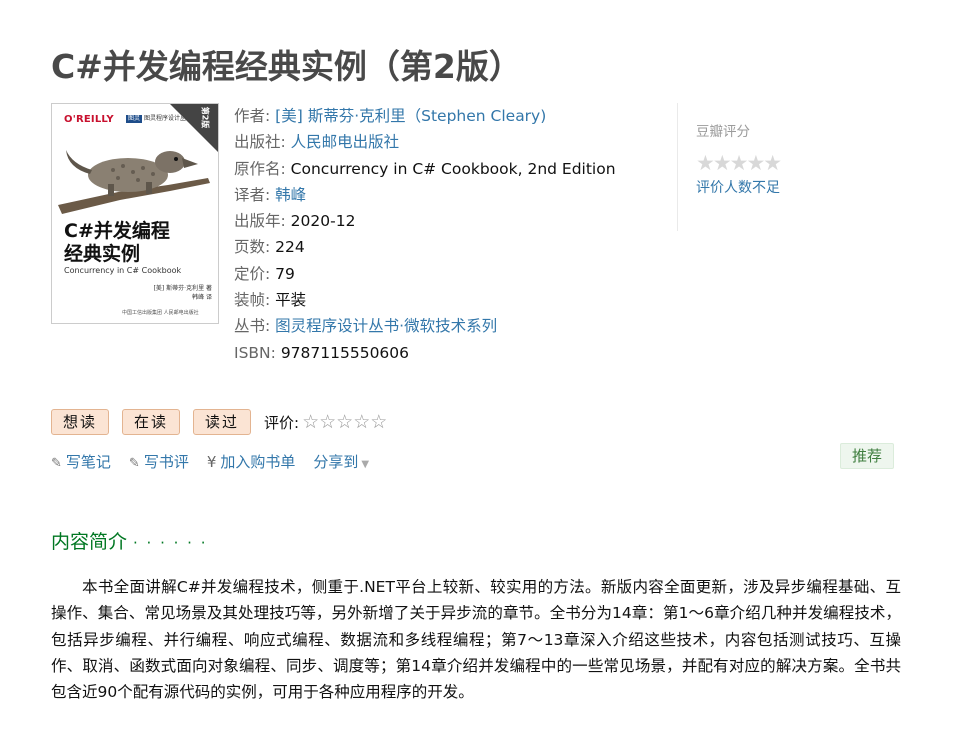 The width and height of the screenshot is (953, 730). I want to click on chevron-down-icon: ▼, so click(365, 464).